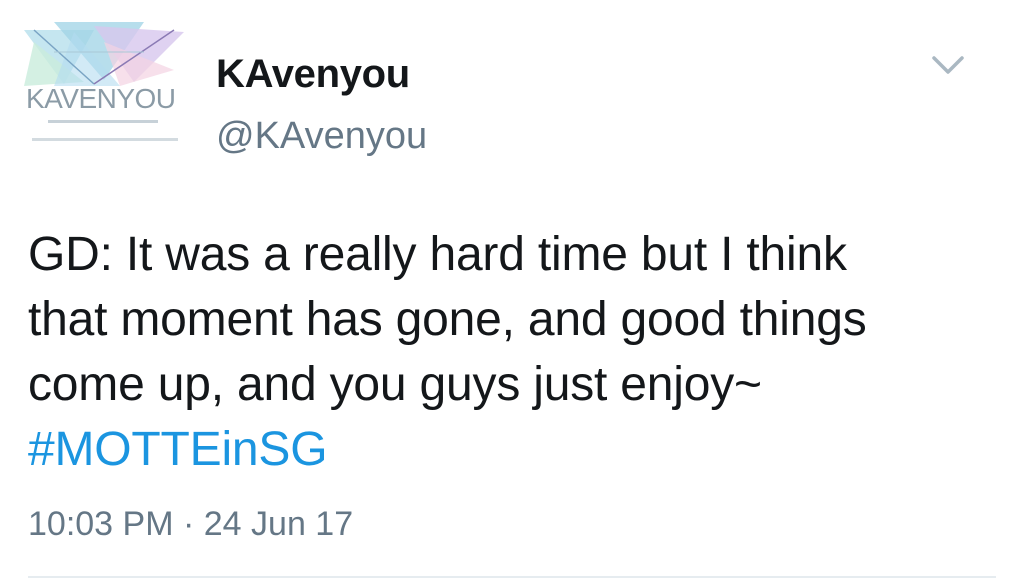 This screenshot has width=1024, height=586. I want to click on kavenyou-logo-icon: KAVENYOU, so click(104, 92).